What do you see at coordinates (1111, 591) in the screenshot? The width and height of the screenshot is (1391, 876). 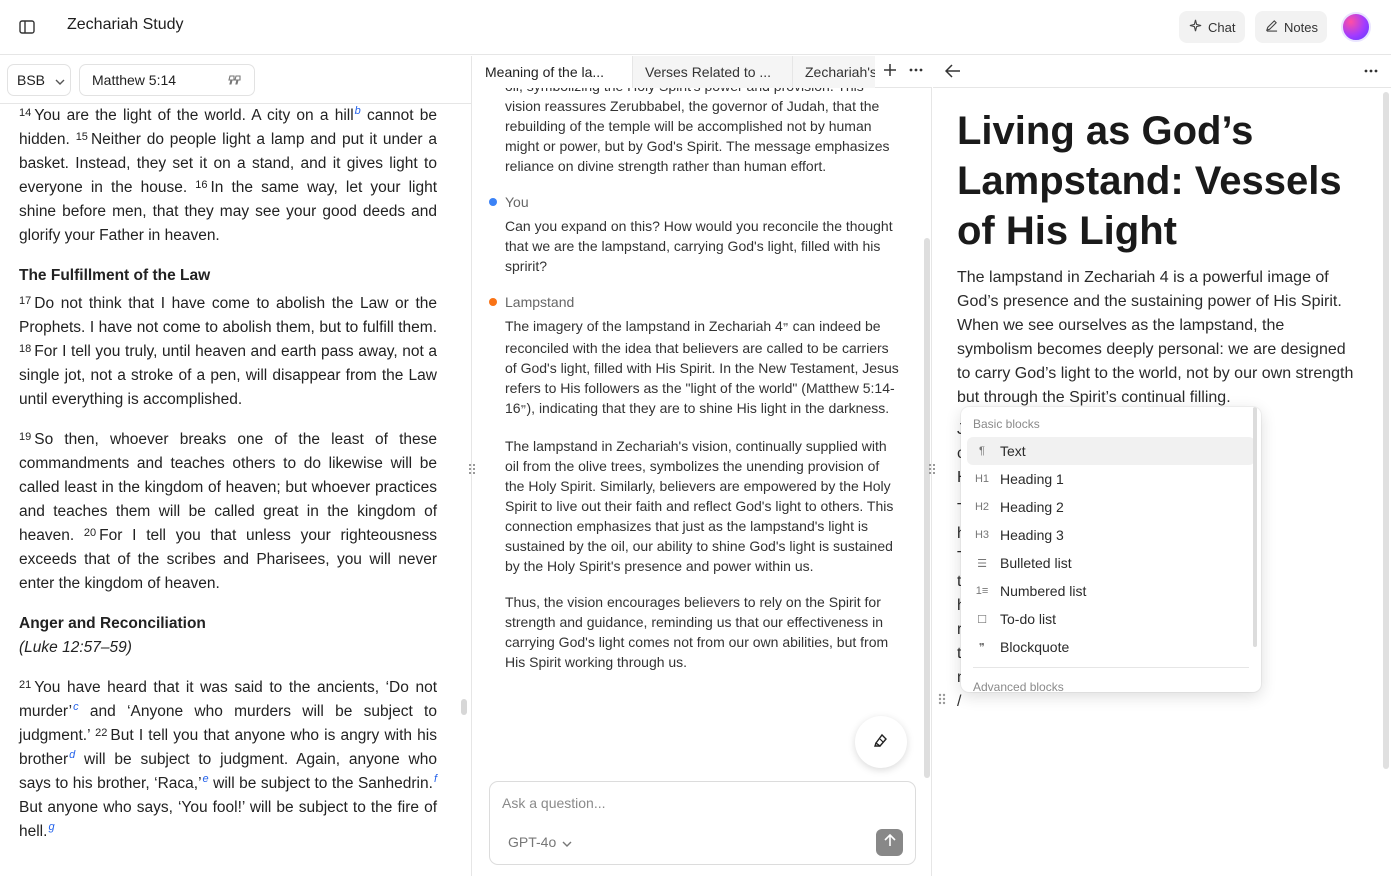 I see `menu-item-numbered-list: 1≡ Numbered list` at bounding box center [1111, 591].